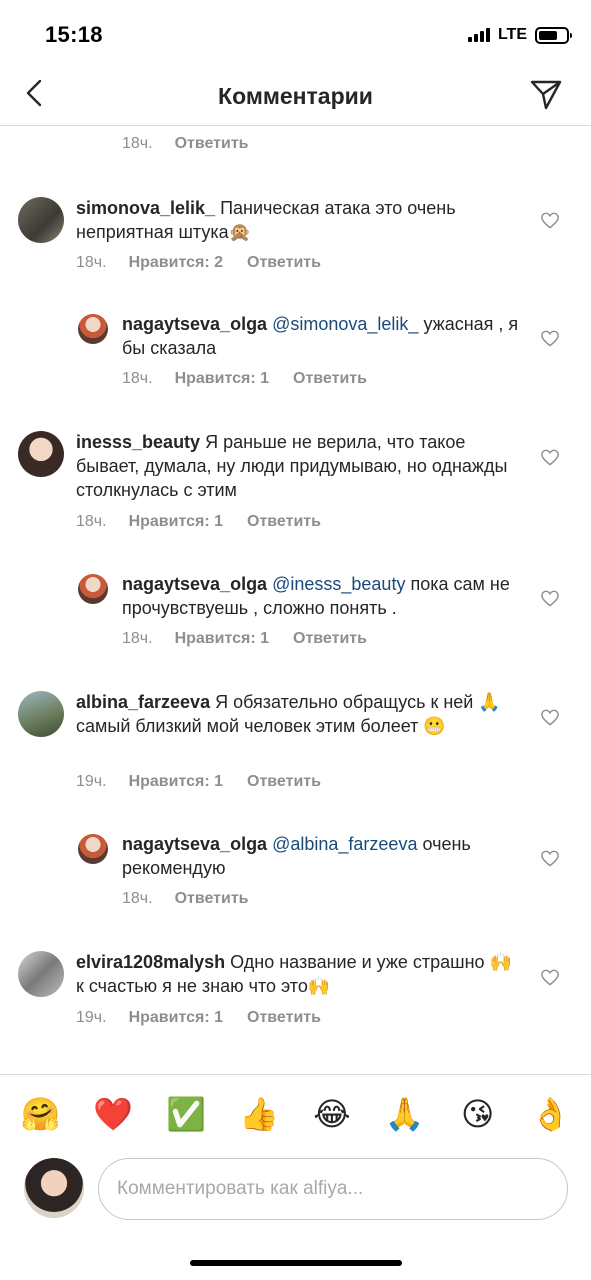 Image resolution: width=591 pixels, height=1280 pixels. What do you see at coordinates (332, 1114) in the screenshot?
I see `tears-of-joy-emoji-button: 😂` at bounding box center [332, 1114].